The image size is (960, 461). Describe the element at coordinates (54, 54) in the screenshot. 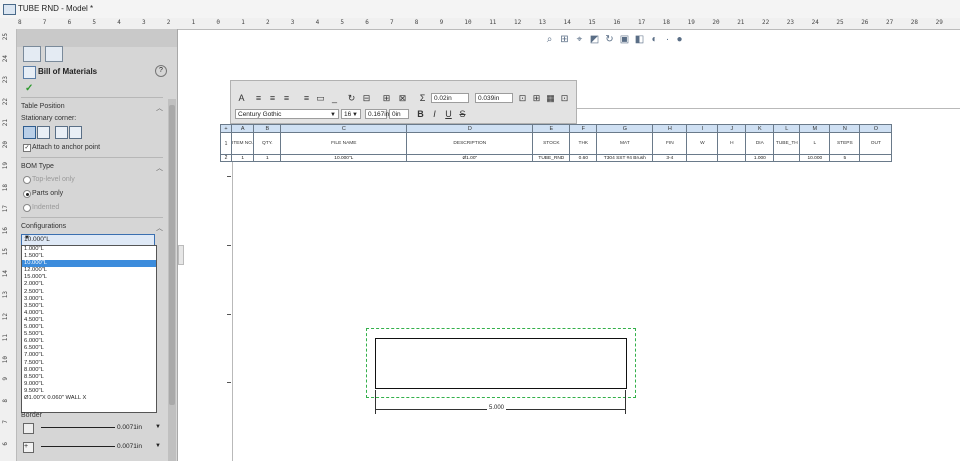

I see `property-manager-tab` at that location.